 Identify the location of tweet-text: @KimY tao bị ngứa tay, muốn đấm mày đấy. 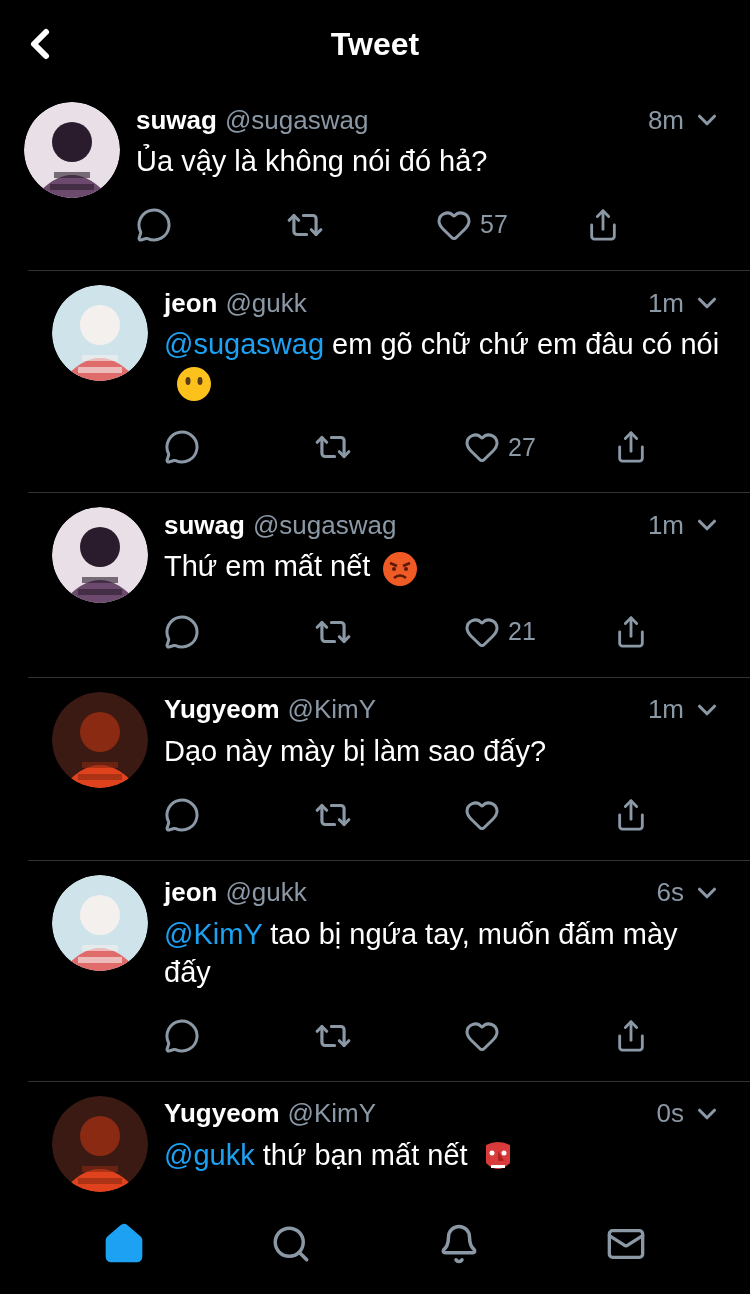
(421, 953).